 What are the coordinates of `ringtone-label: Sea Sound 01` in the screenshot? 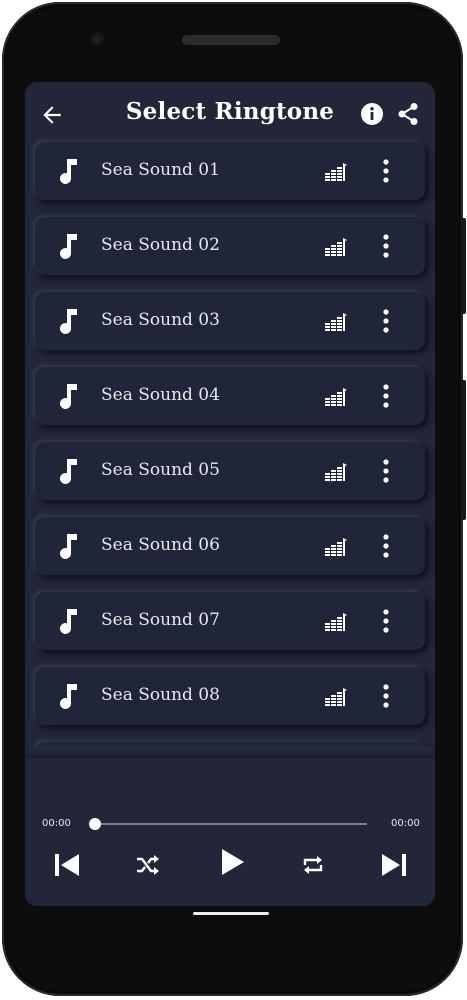 It's located at (160, 170).